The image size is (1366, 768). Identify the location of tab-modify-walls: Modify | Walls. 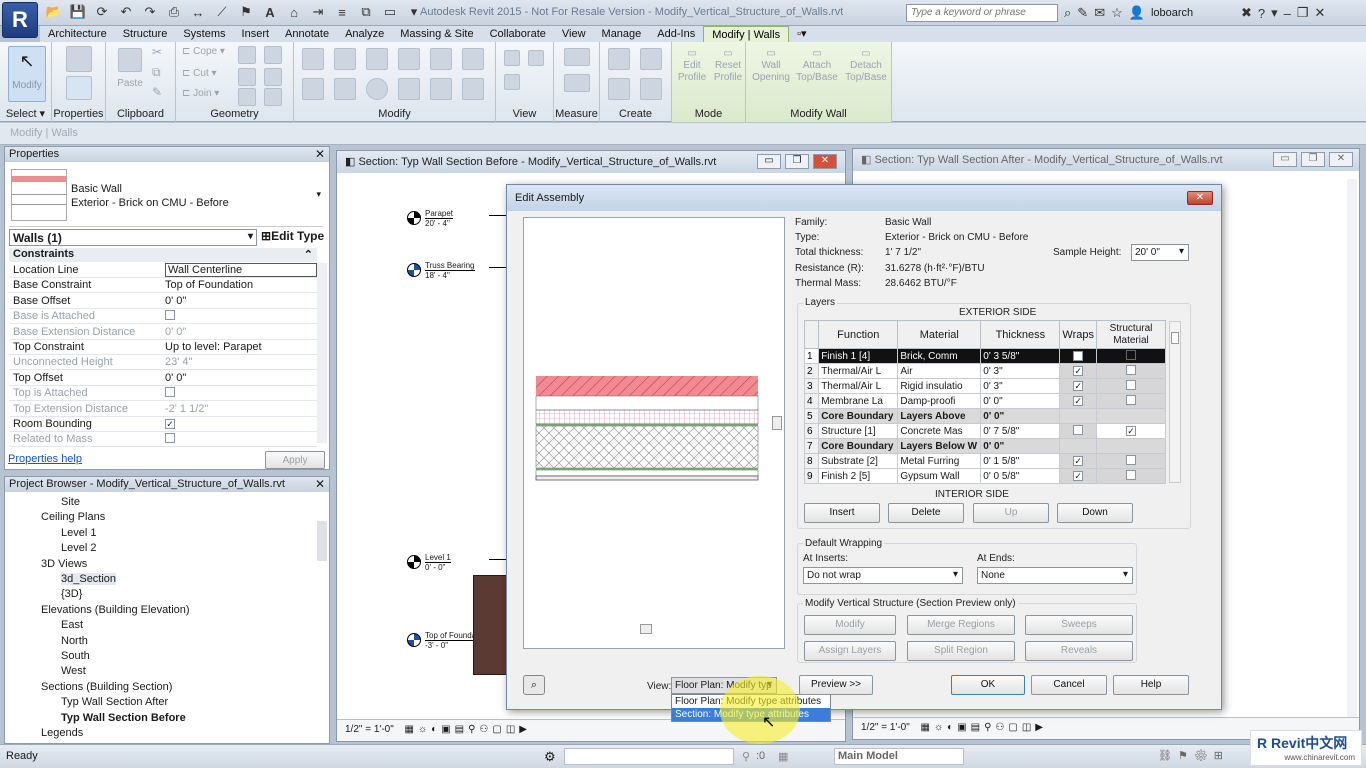
(746, 34).